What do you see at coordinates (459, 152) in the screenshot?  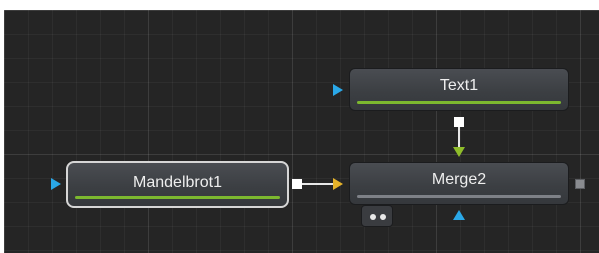 I see `merge2-mask-input-icon` at bounding box center [459, 152].